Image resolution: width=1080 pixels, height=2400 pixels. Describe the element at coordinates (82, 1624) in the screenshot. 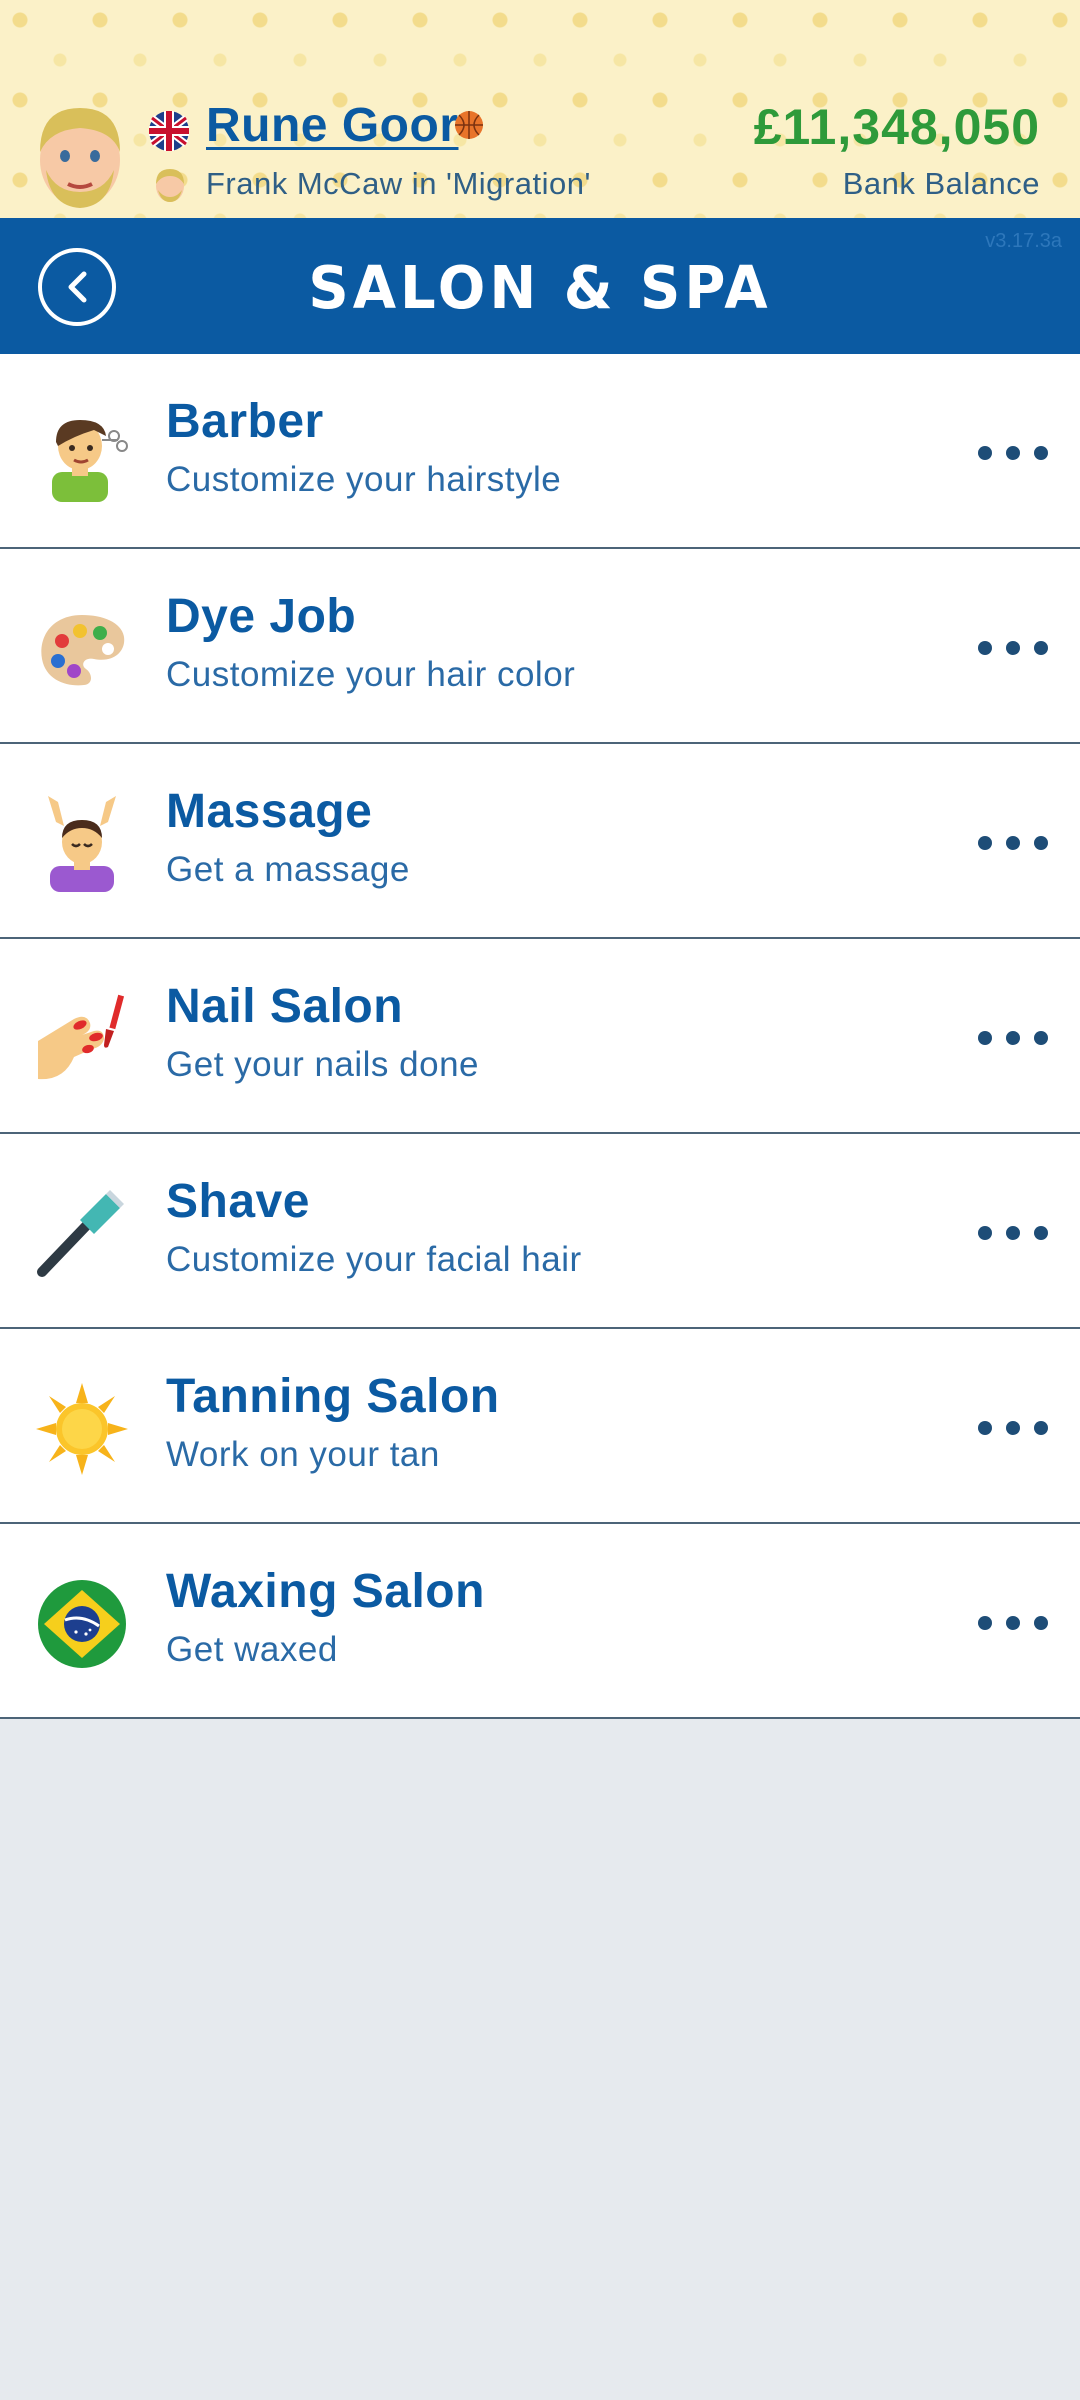

I see `brazil-flag-icon` at that location.